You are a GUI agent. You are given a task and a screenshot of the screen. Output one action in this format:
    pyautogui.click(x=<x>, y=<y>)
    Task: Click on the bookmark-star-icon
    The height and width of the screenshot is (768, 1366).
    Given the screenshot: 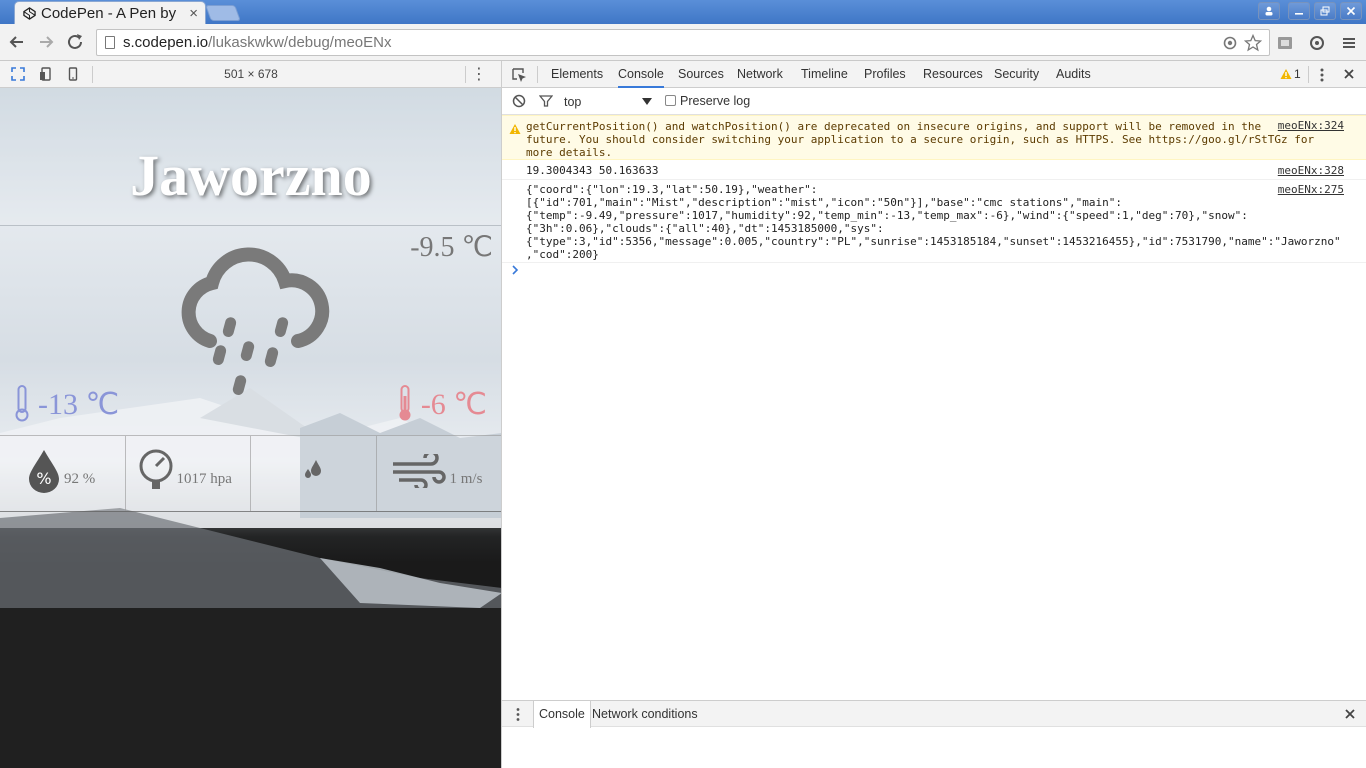 What is the action you would take?
    pyautogui.click(x=1253, y=43)
    